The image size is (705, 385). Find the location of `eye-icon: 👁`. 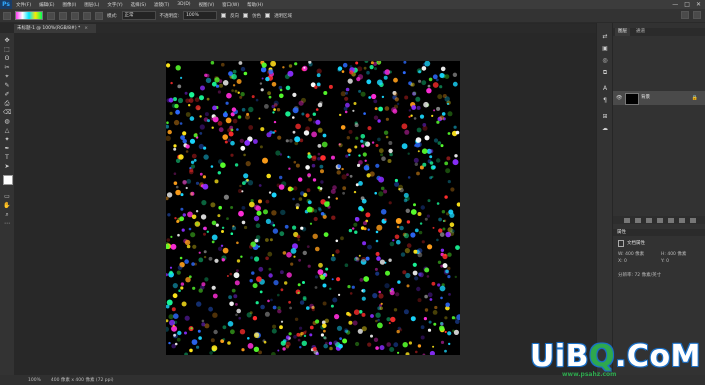

eye-icon: 👁 is located at coordinates (619, 98).